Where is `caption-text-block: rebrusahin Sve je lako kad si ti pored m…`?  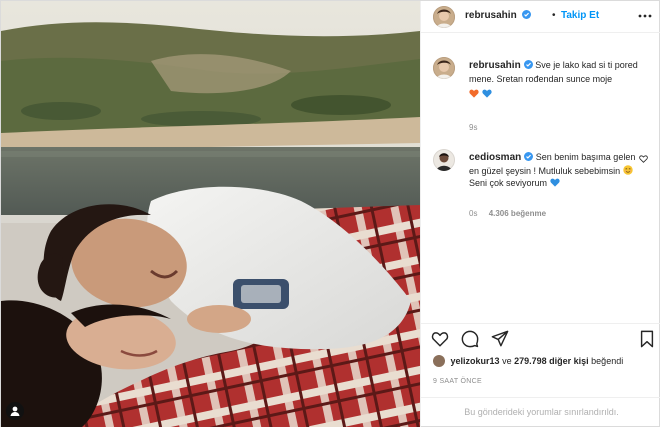 caption-text-block: rebrusahin Sve je lako kad si ti pored m… is located at coordinates (559, 78).